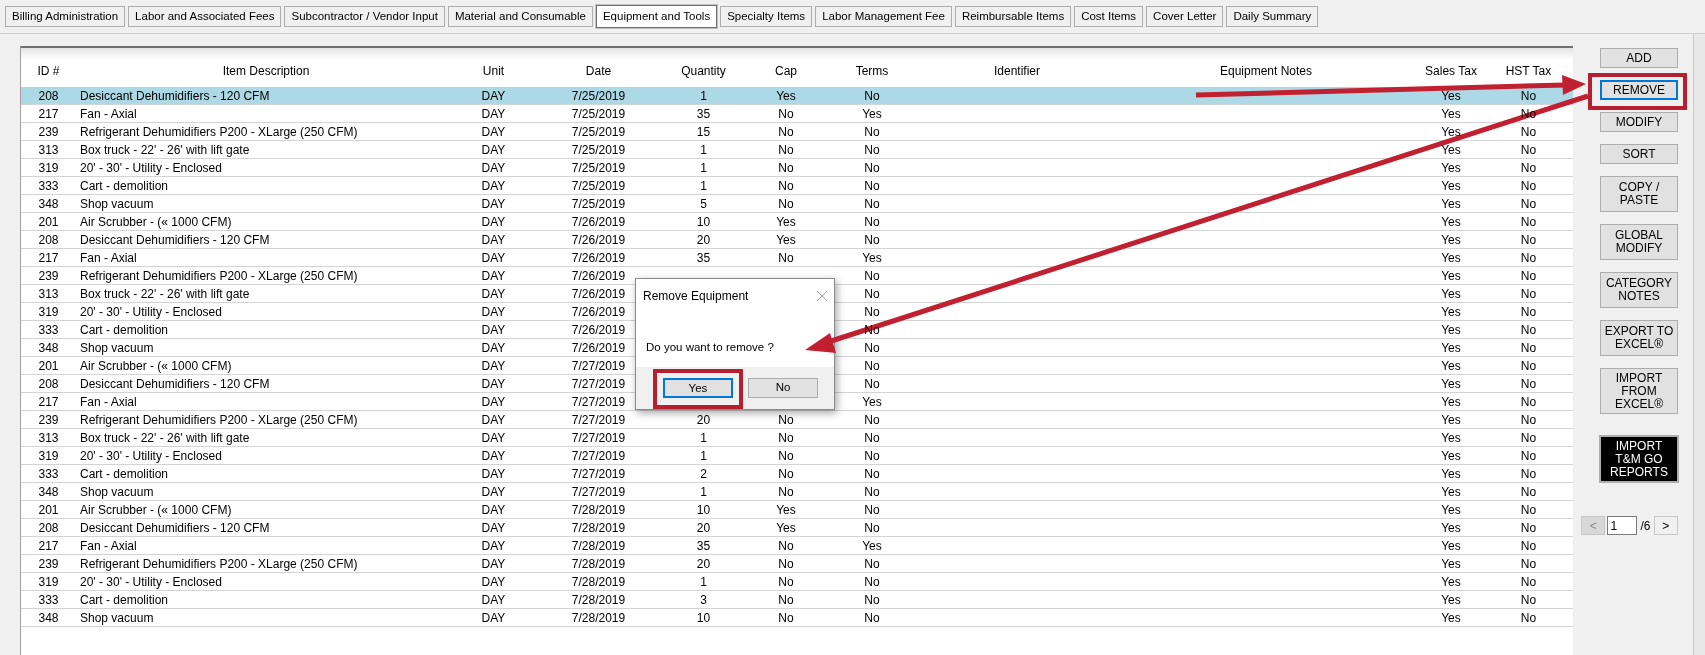 The width and height of the screenshot is (1705, 655). What do you see at coordinates (797, 96) in the screenshot?
I see `table-row: 208 Desiccant Dehumidifiers - 120 CFM DAY 7/25/2019 1 Yes No Yes No` at bounding box center [797, 96].